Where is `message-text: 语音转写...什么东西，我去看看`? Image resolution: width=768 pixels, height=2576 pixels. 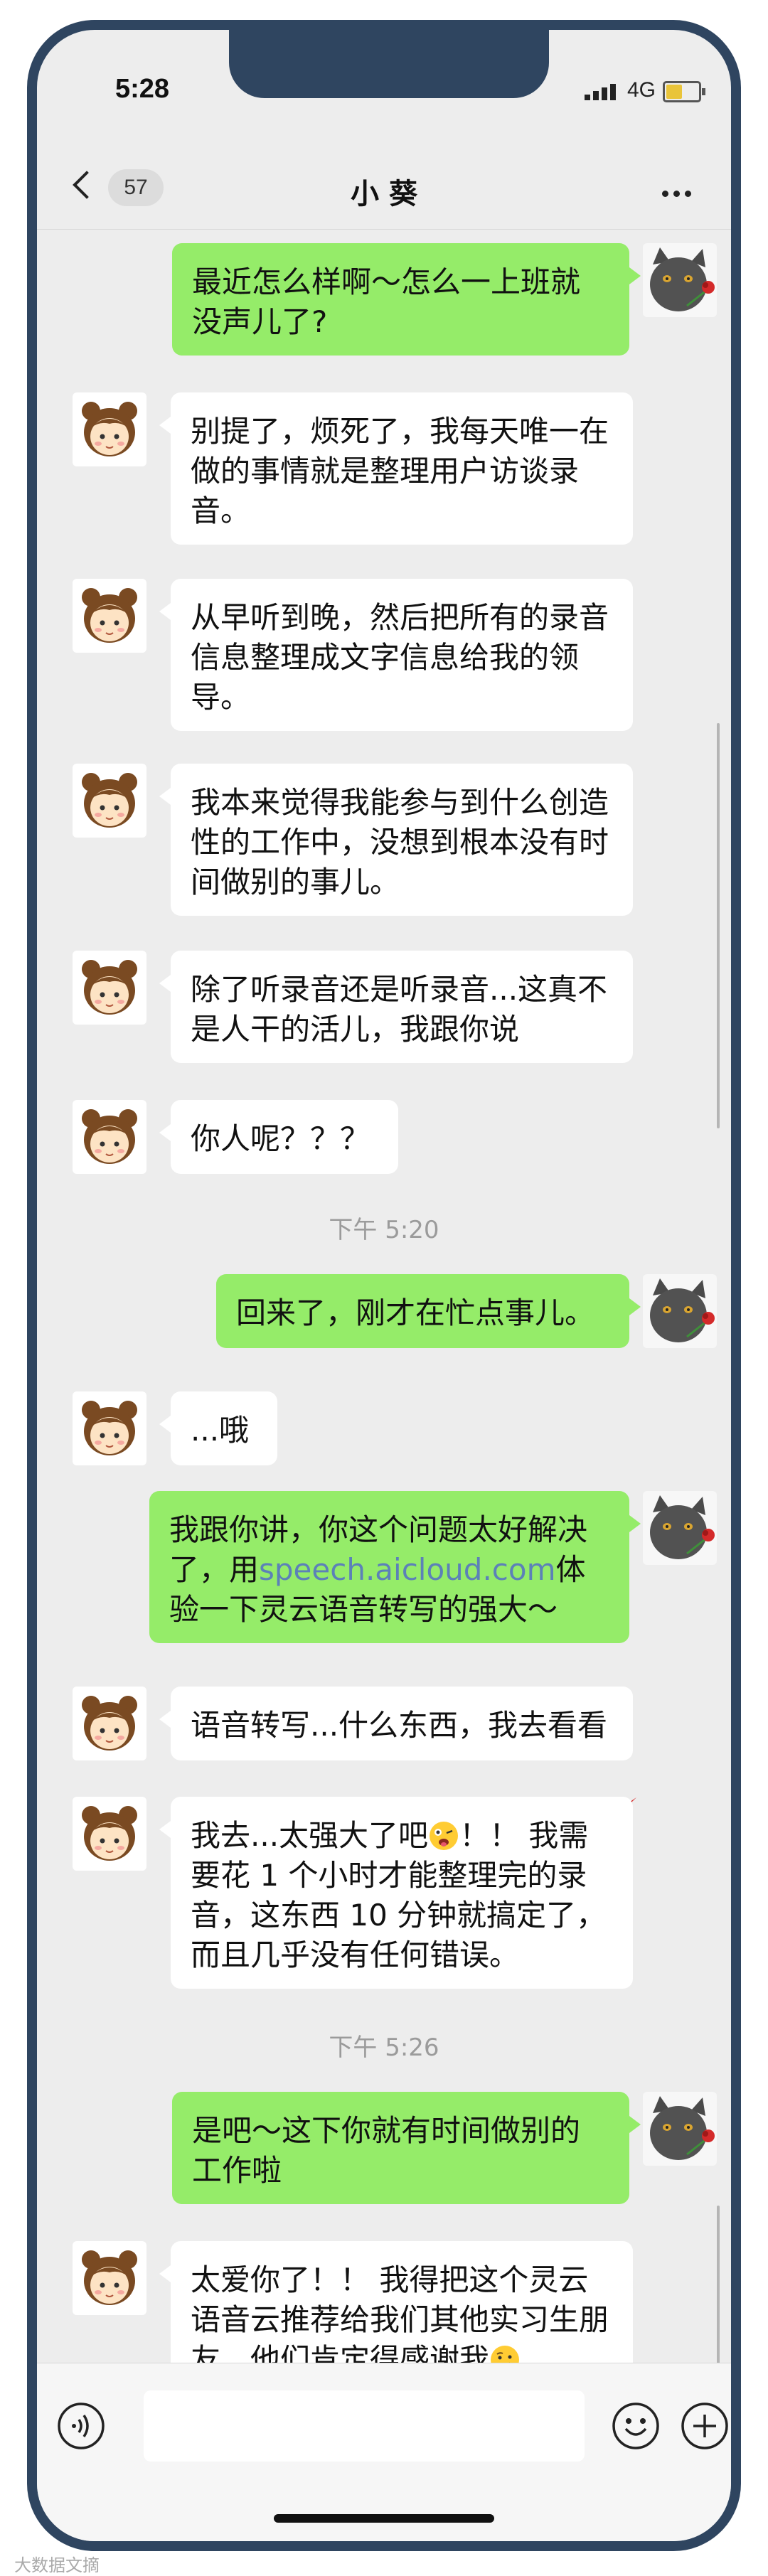 message-text: 语音转写...什么东西，我去看看 is located at coordinates (399, 1725).